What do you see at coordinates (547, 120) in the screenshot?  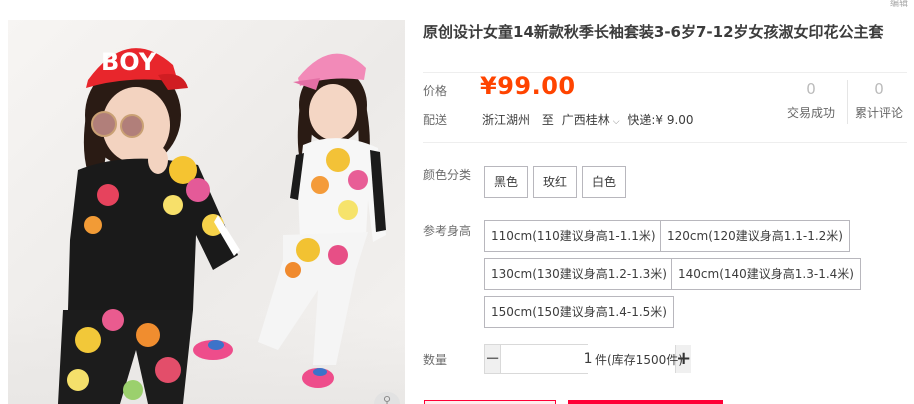 I see `shipping-to-prefix: 至` at bounding box center [547, 120].